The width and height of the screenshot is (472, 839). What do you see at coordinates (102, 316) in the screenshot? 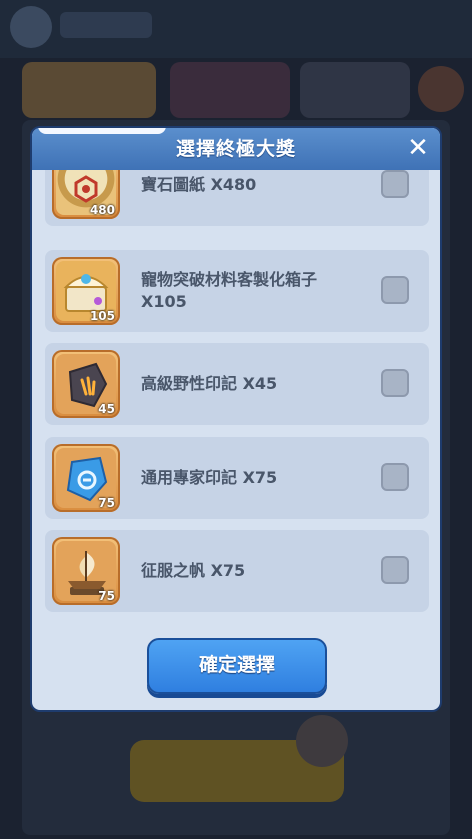
I see `item-quantity: 105` at bounding box center [102, 316].